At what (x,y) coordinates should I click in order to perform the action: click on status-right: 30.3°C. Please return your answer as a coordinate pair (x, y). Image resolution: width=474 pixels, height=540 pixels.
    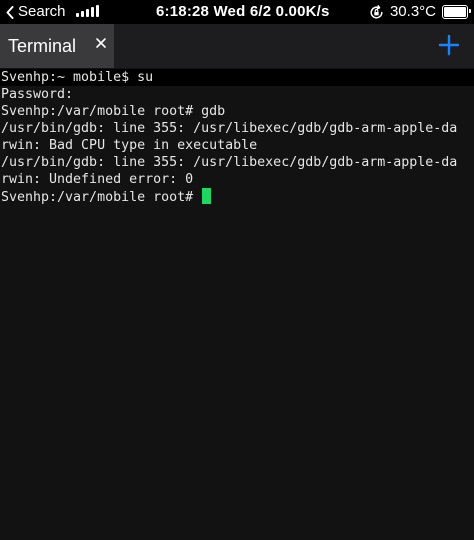
    Looking at the image, I should click on (420, 12).